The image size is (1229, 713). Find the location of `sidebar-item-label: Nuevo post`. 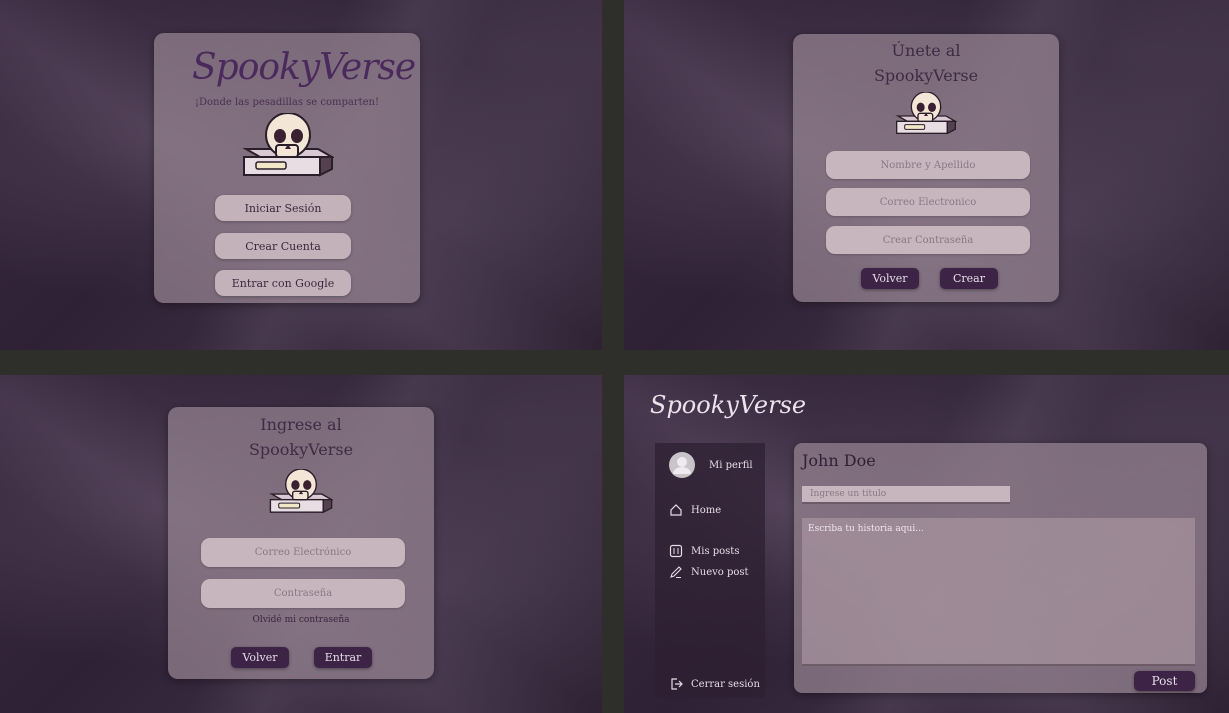

sidebar-item-label: Nuevo post is located at coordinates (720, 572).